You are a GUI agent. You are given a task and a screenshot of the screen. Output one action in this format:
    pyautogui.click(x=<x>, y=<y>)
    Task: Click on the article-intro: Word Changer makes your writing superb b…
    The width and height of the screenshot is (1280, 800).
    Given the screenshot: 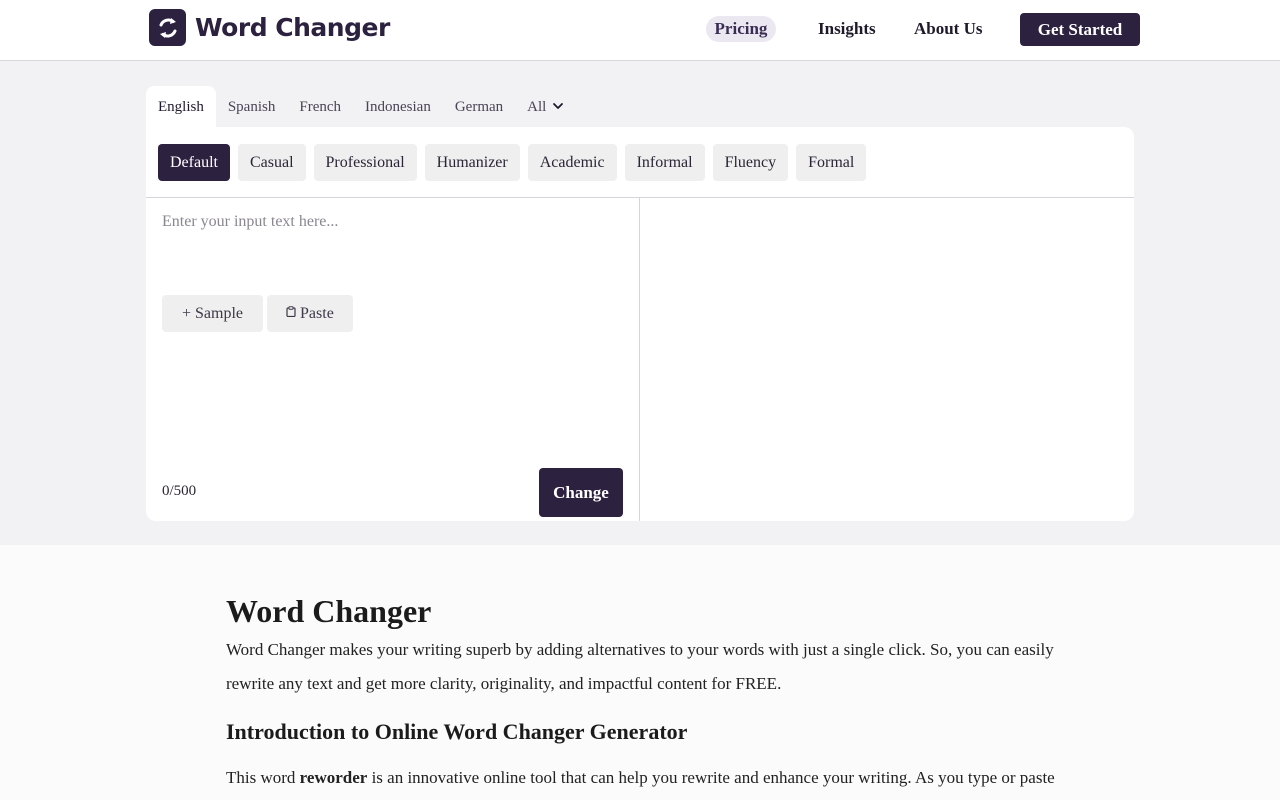 What is the action you would take?
    pyautogui.click(x=640, y=666)
    